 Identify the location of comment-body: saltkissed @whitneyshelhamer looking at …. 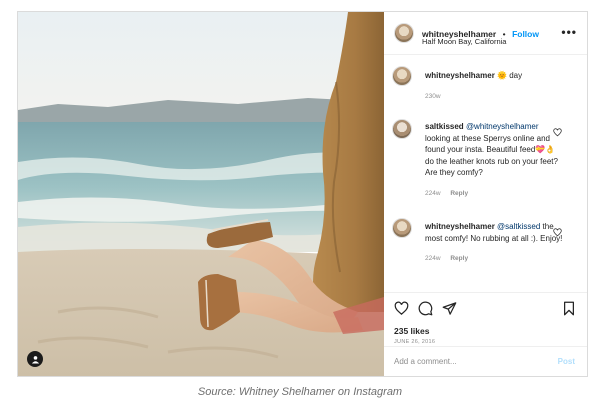
(495, 160).